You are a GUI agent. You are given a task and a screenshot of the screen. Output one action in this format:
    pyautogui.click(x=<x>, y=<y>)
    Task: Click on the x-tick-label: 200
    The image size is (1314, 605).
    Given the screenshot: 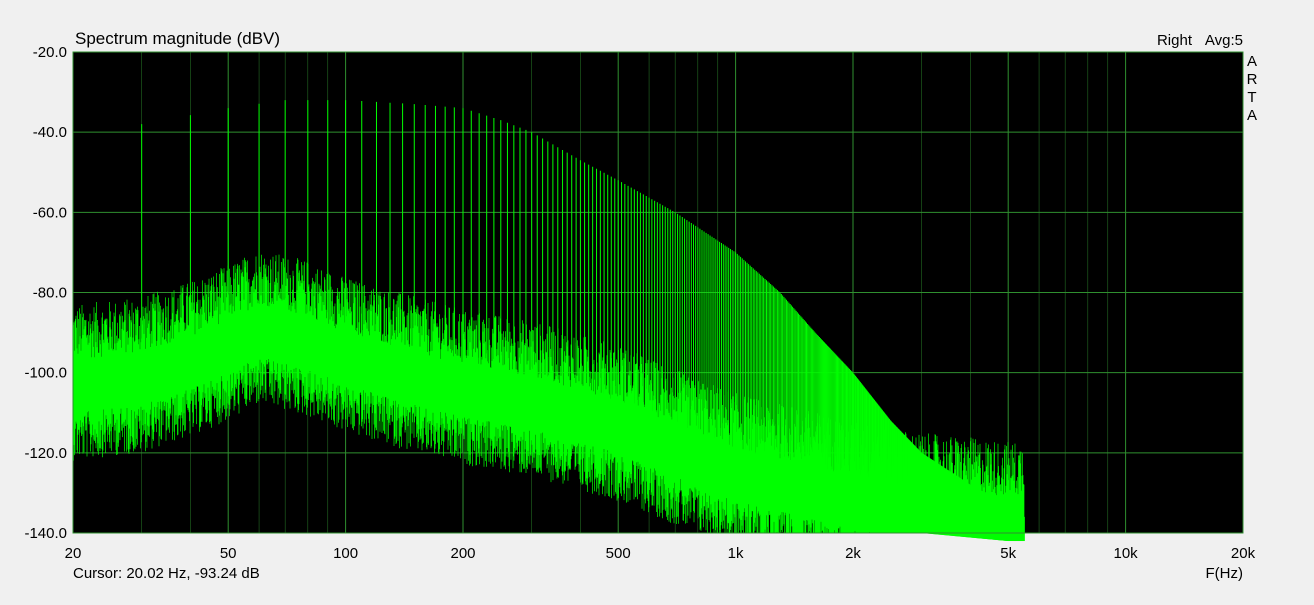 What is the action you would take?
    pyautogui.click(x=462, y=553)
    